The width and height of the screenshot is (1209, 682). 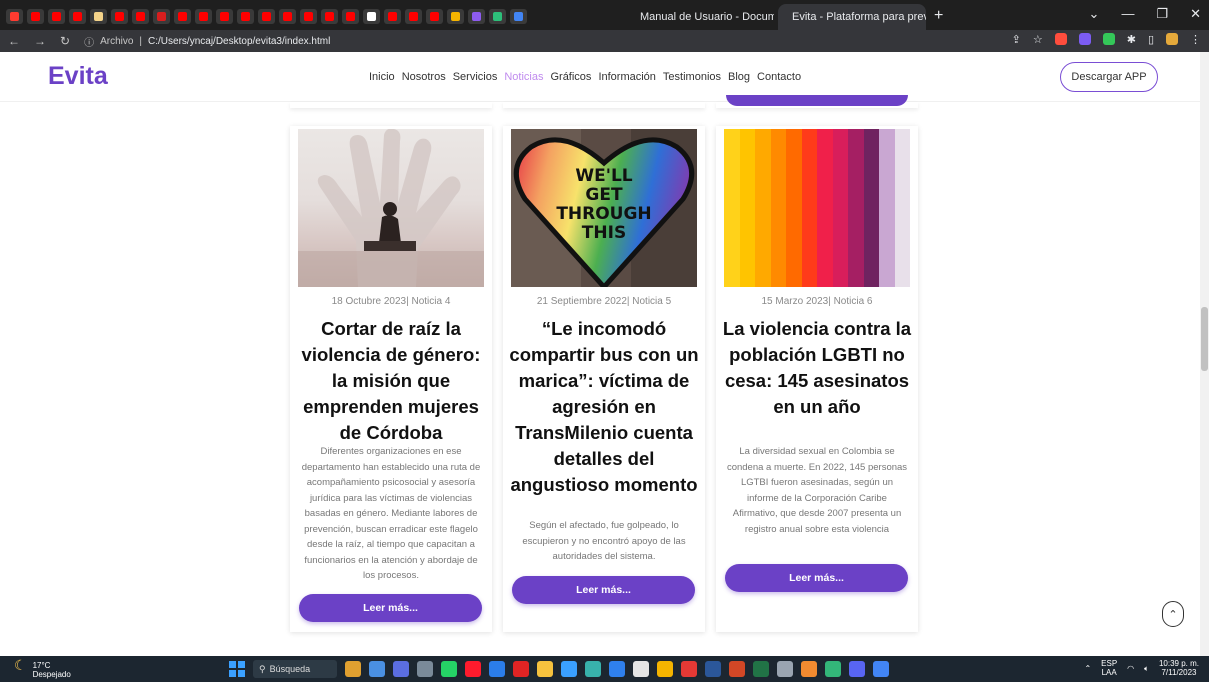 What do you see at coordinates (78, 76) in the screenshot?
I see `site-logo: Evita` at bounding box center [78, 76].